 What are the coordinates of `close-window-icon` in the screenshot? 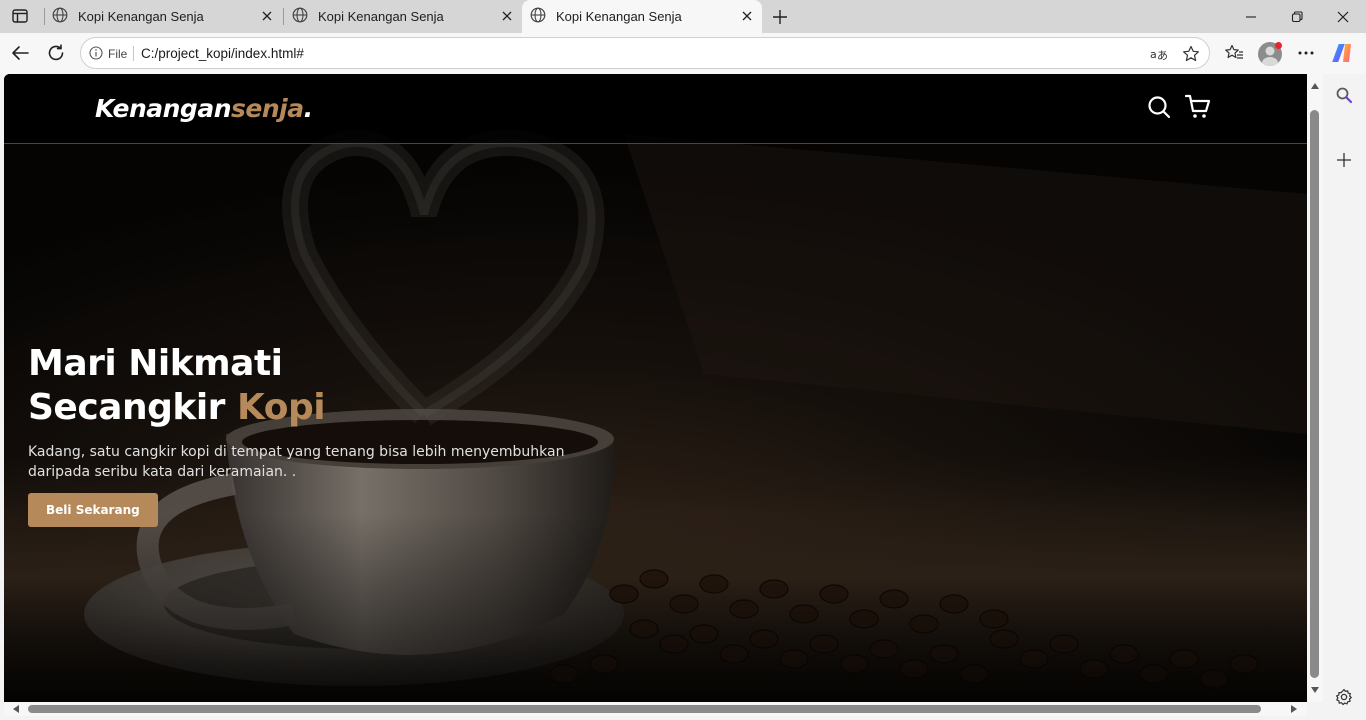 It's located at (1343, 17).